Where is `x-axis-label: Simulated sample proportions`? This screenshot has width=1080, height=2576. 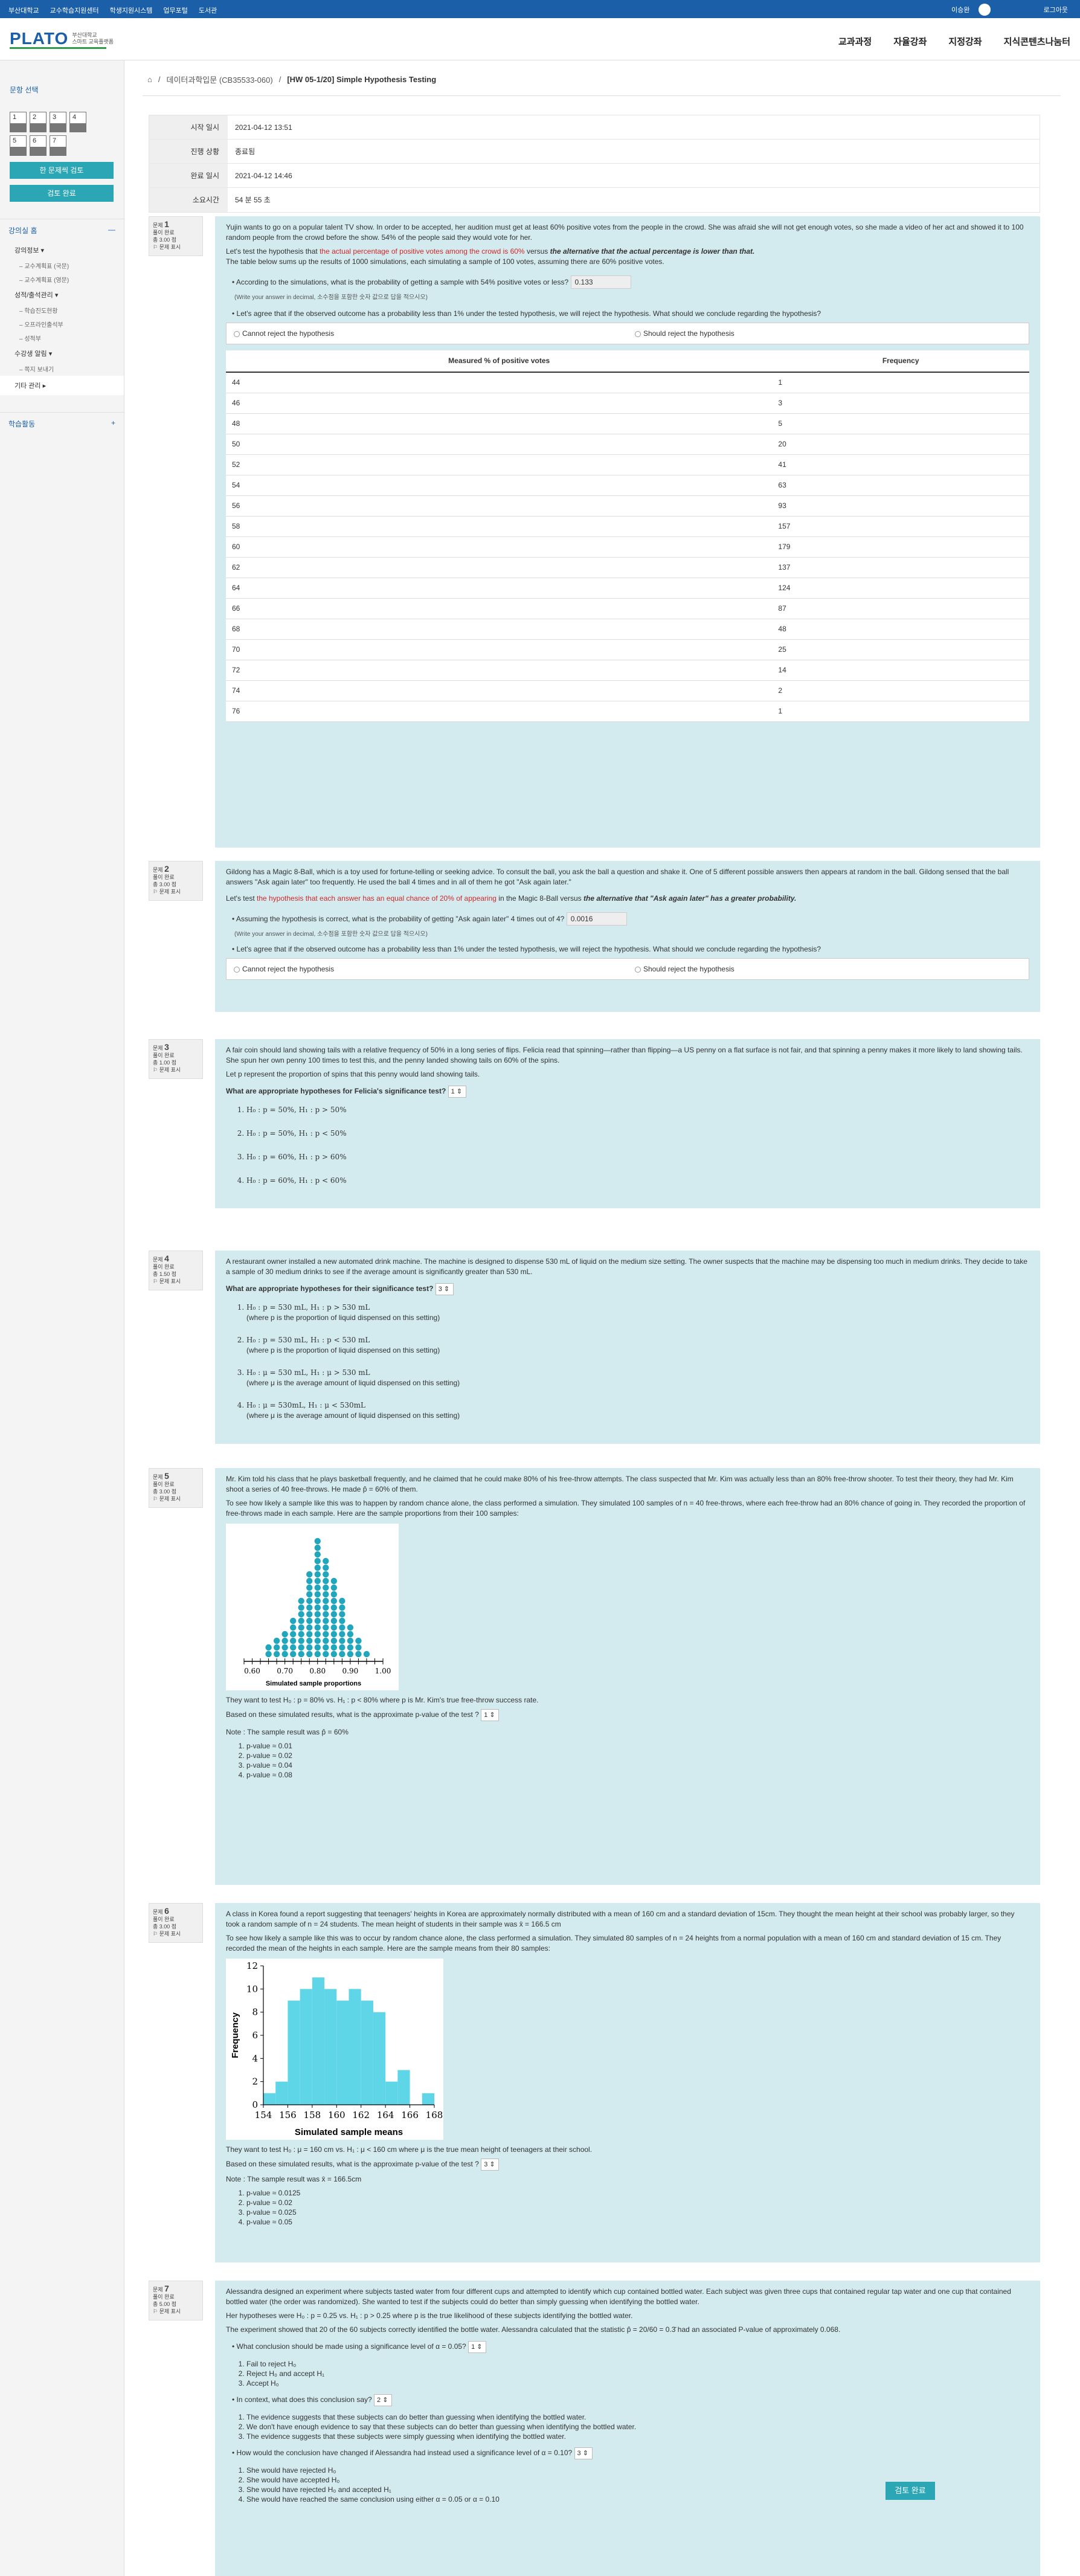
x-axis-label: Simulated sample proportions is located at coordinates (313, 1684).